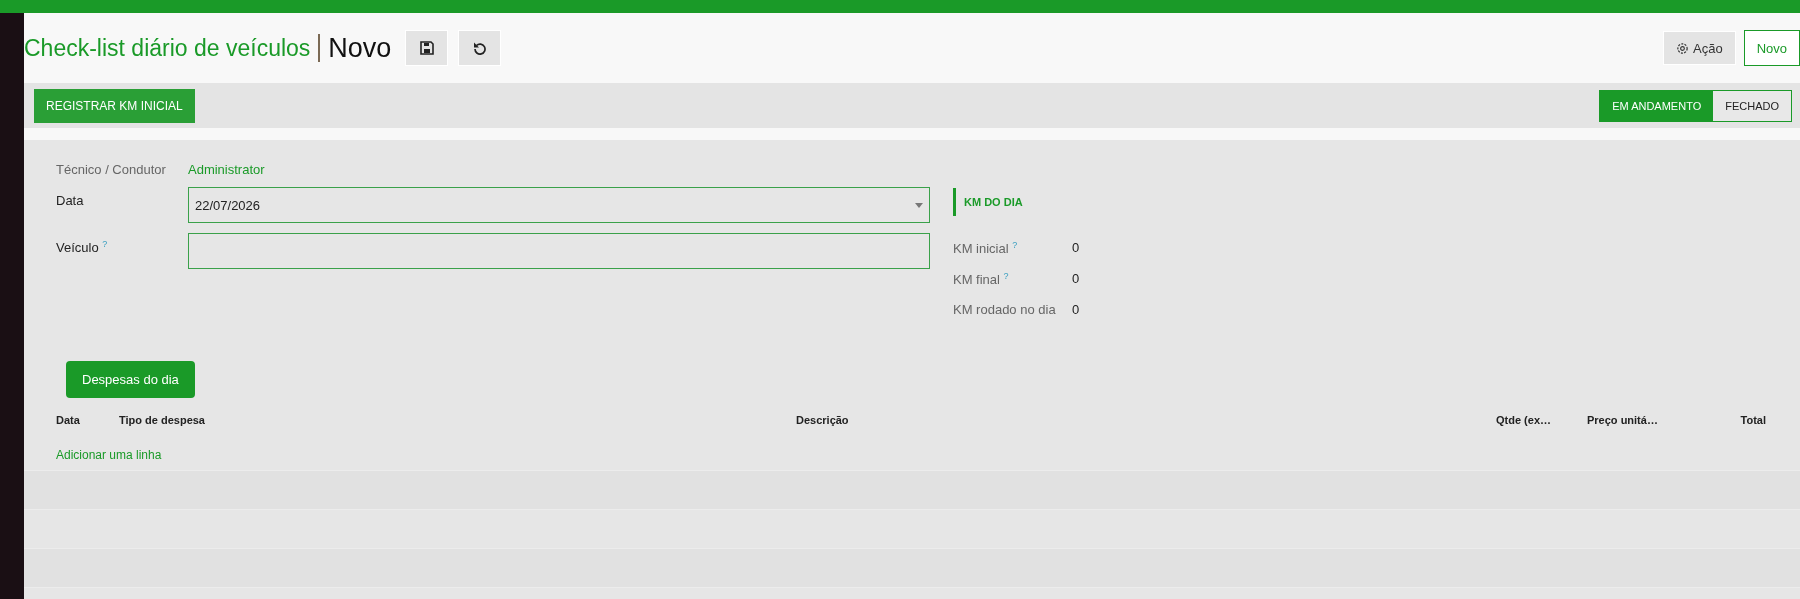  What do you see at coordinates (1771, 48) in the screenshot?
I see `new-button: Novo` at bounding box center [1771, 48].